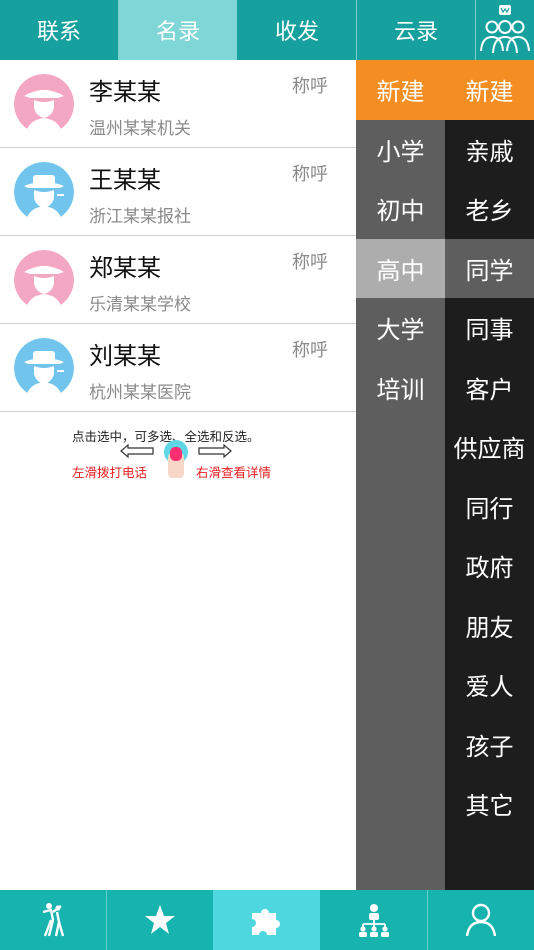 The width and height of the screenshot is (534, 950). I want to click on group-button, so click(504, 30).